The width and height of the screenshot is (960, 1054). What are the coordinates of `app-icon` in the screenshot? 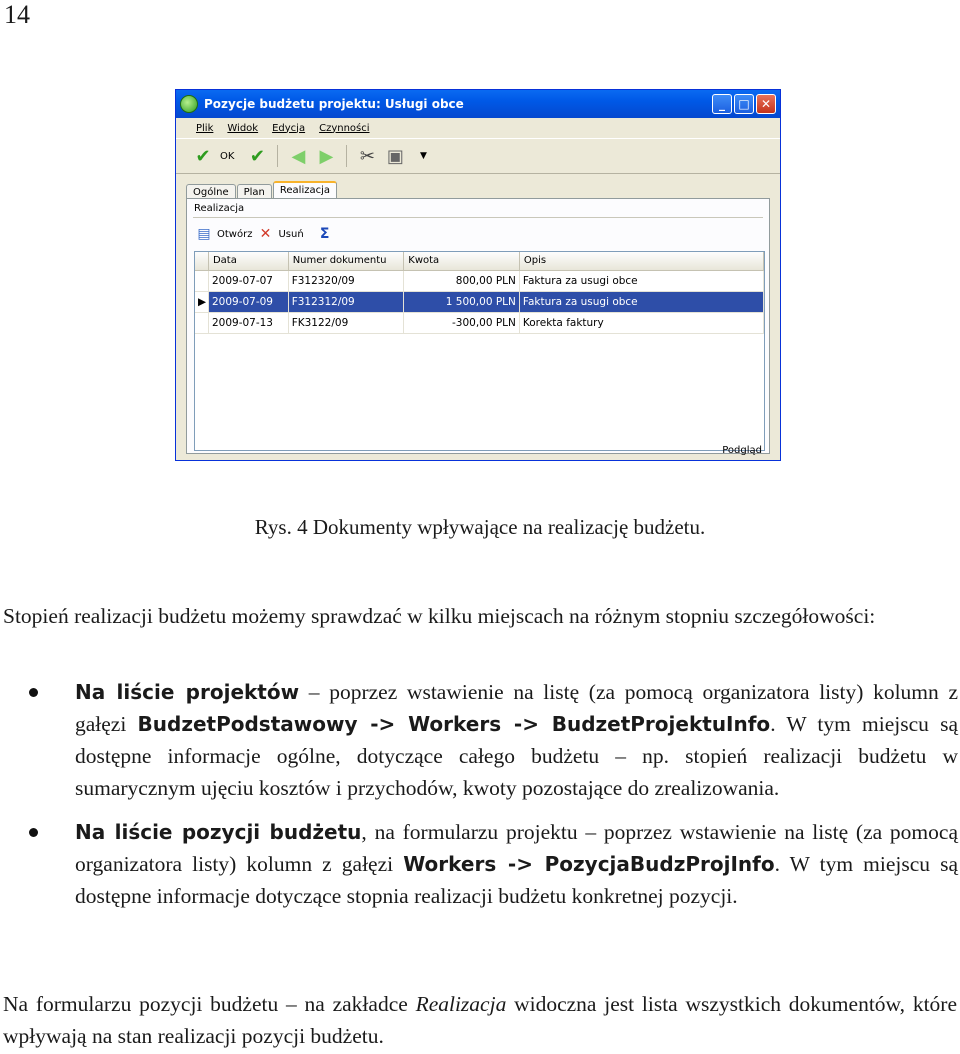 It's located at (189, 104).